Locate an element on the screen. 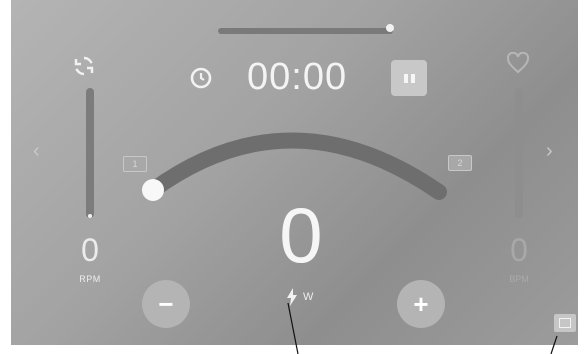 This screenshot has width=584, height=354. fullscreen-icon is located at coordinates (565, 323).